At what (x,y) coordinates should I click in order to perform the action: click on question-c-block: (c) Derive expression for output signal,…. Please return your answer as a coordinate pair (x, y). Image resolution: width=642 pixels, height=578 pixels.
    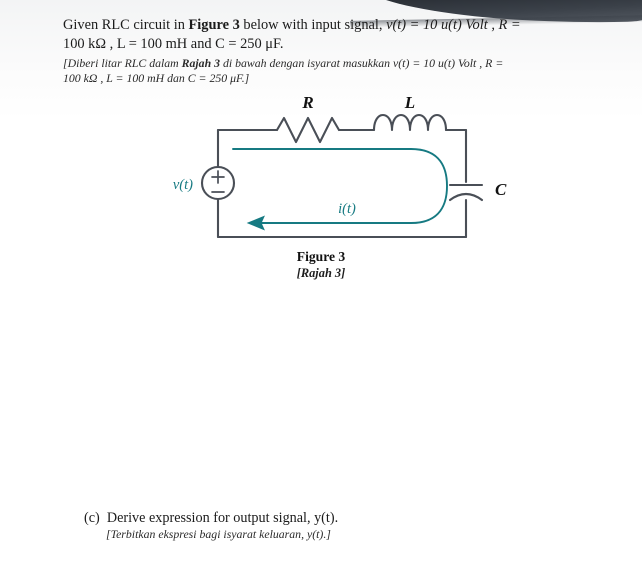
    Looking at the image, I should click on (294, 525).